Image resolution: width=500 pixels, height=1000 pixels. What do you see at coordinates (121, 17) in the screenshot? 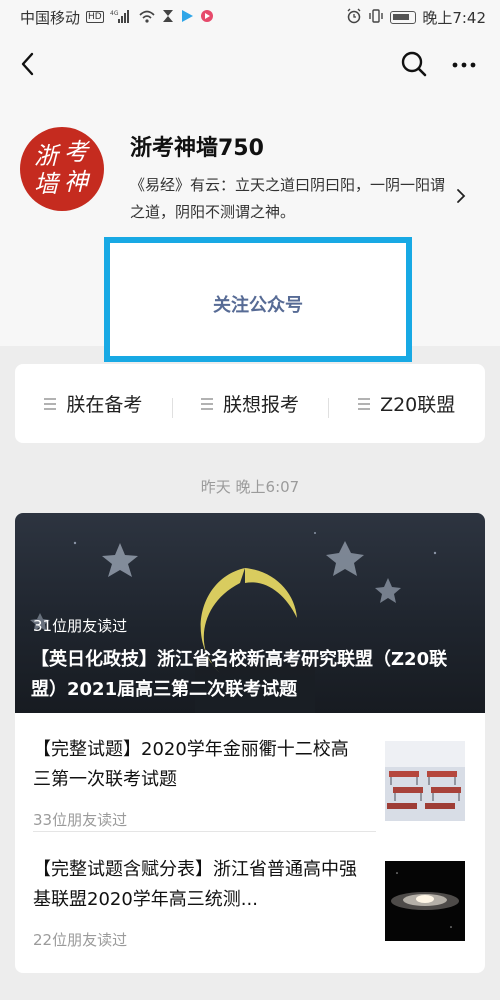
I see `signal-icon: 4G` at bounding box center [121, 17].